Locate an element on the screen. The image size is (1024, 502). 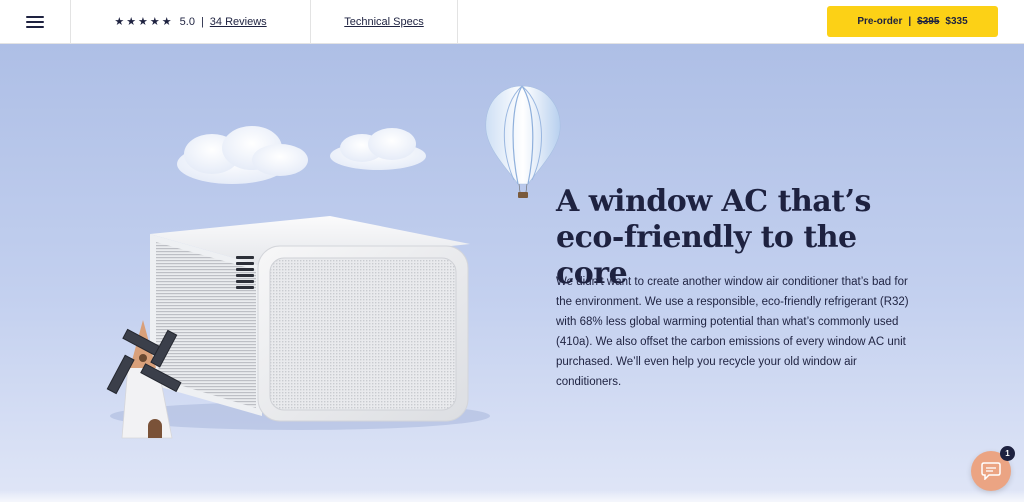
chat-notification-badge: 1 is located at coordinates (1007, 453).